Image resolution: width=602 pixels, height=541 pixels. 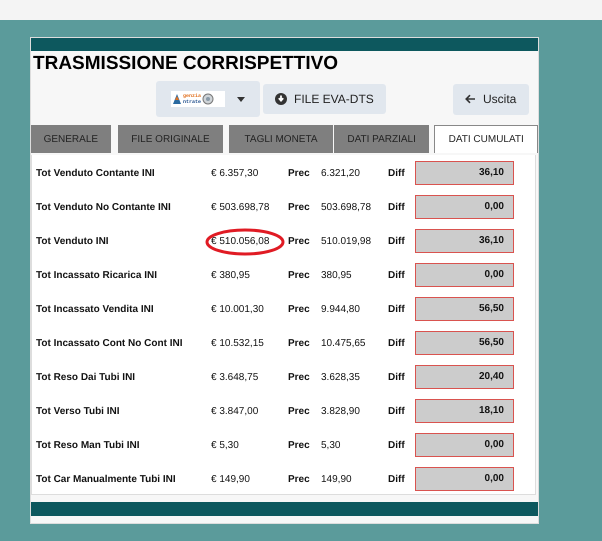 What do you see at coordinates (86, 377) in the screenshot?
I see `row-label: Tot Reso Dai Tubi INI` at bounding box center [86, 377].